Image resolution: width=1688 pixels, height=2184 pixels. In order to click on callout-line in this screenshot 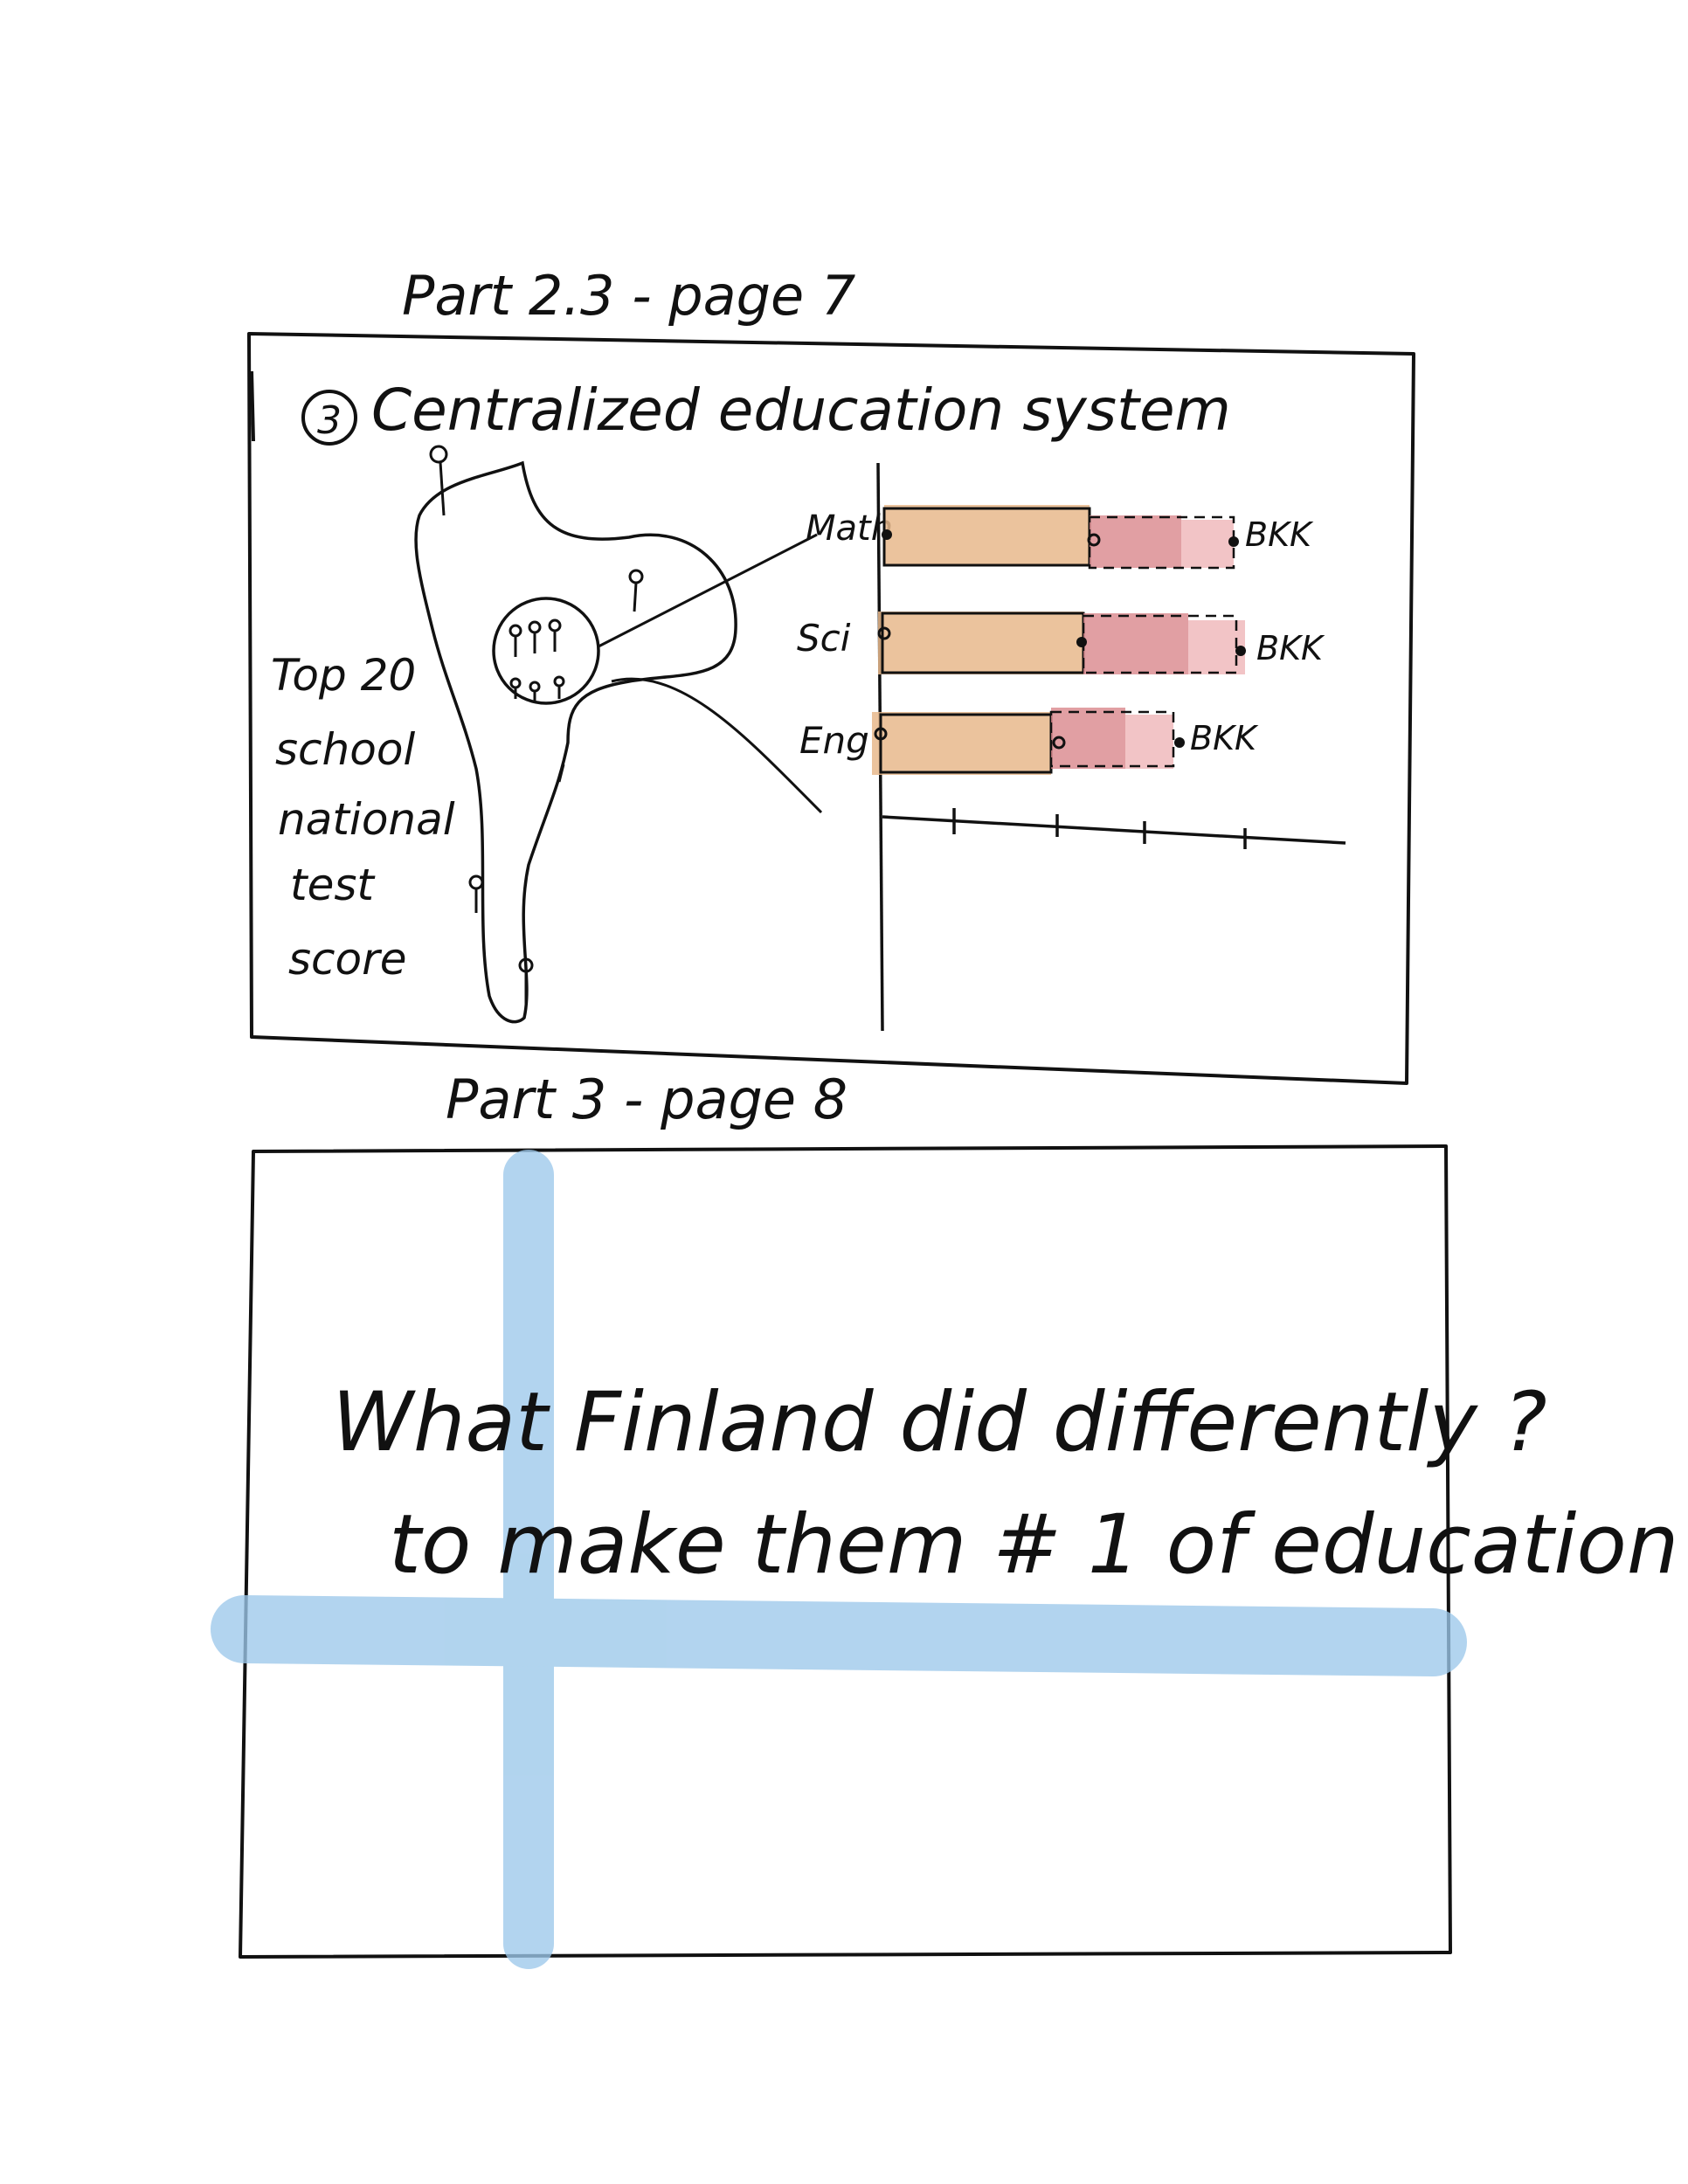, I will do `click(708, 590)`.